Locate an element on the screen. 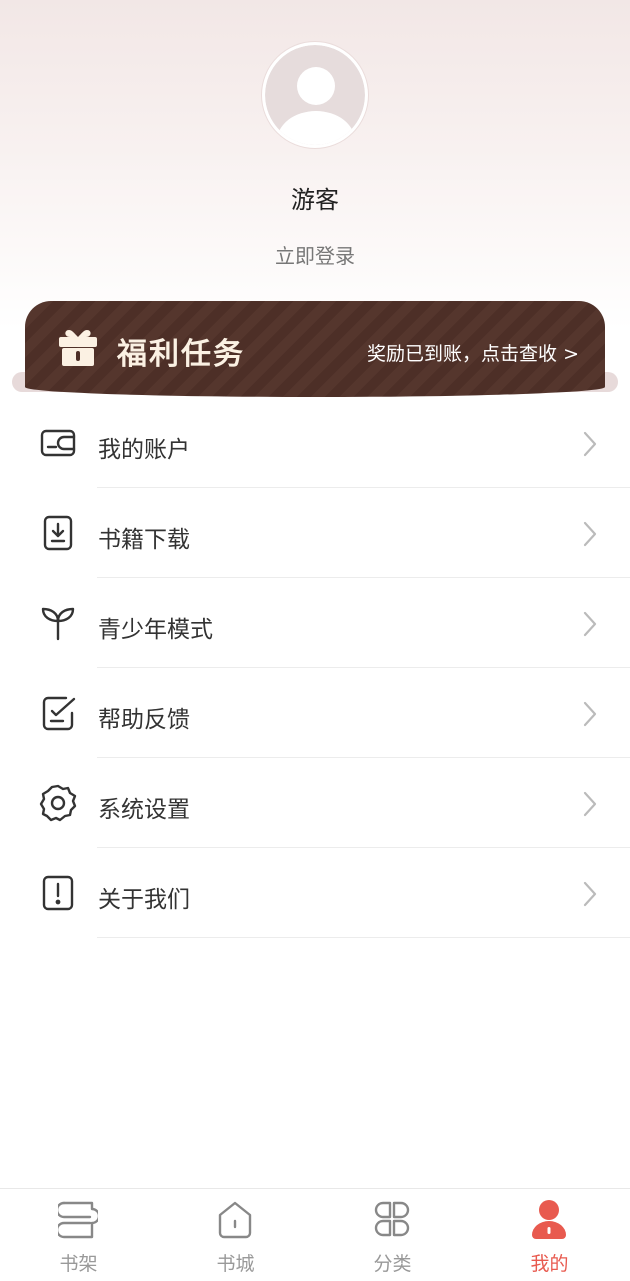  download-icon is located at coordinates (58, 533).